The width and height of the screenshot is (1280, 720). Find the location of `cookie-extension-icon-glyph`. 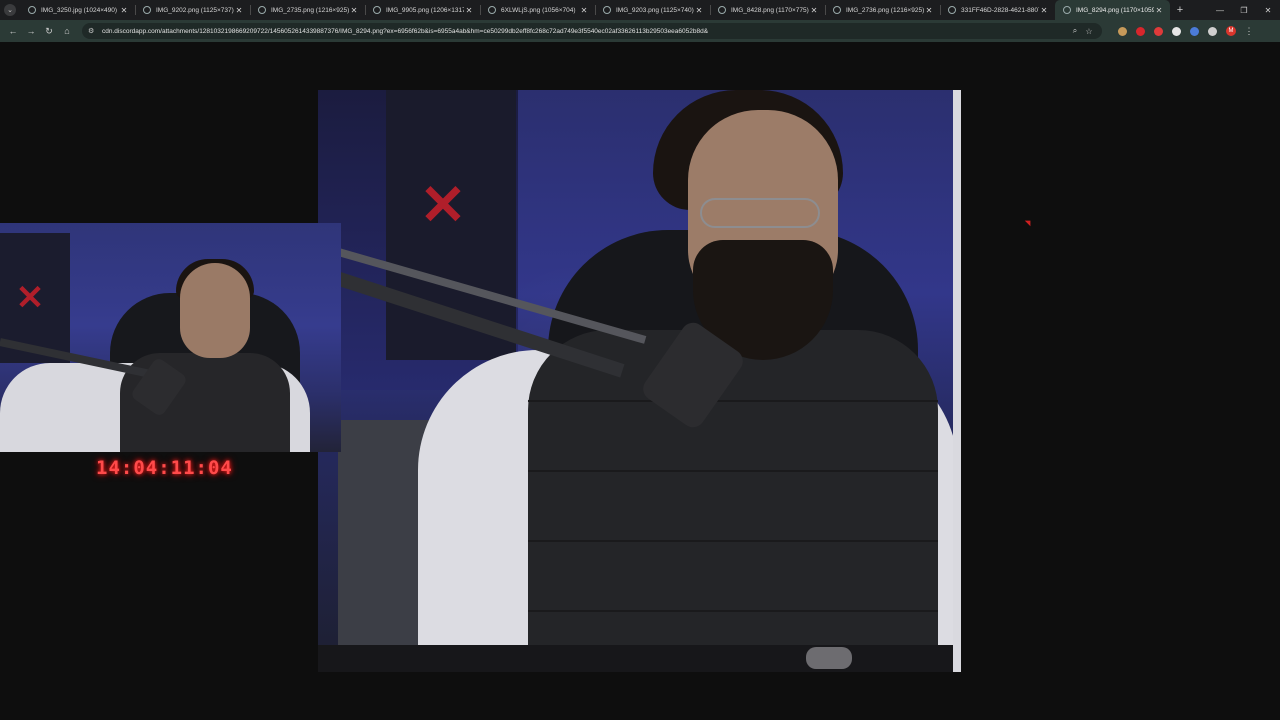

cookie-extension-icon-glyph is located at coordinates (1122, 31).